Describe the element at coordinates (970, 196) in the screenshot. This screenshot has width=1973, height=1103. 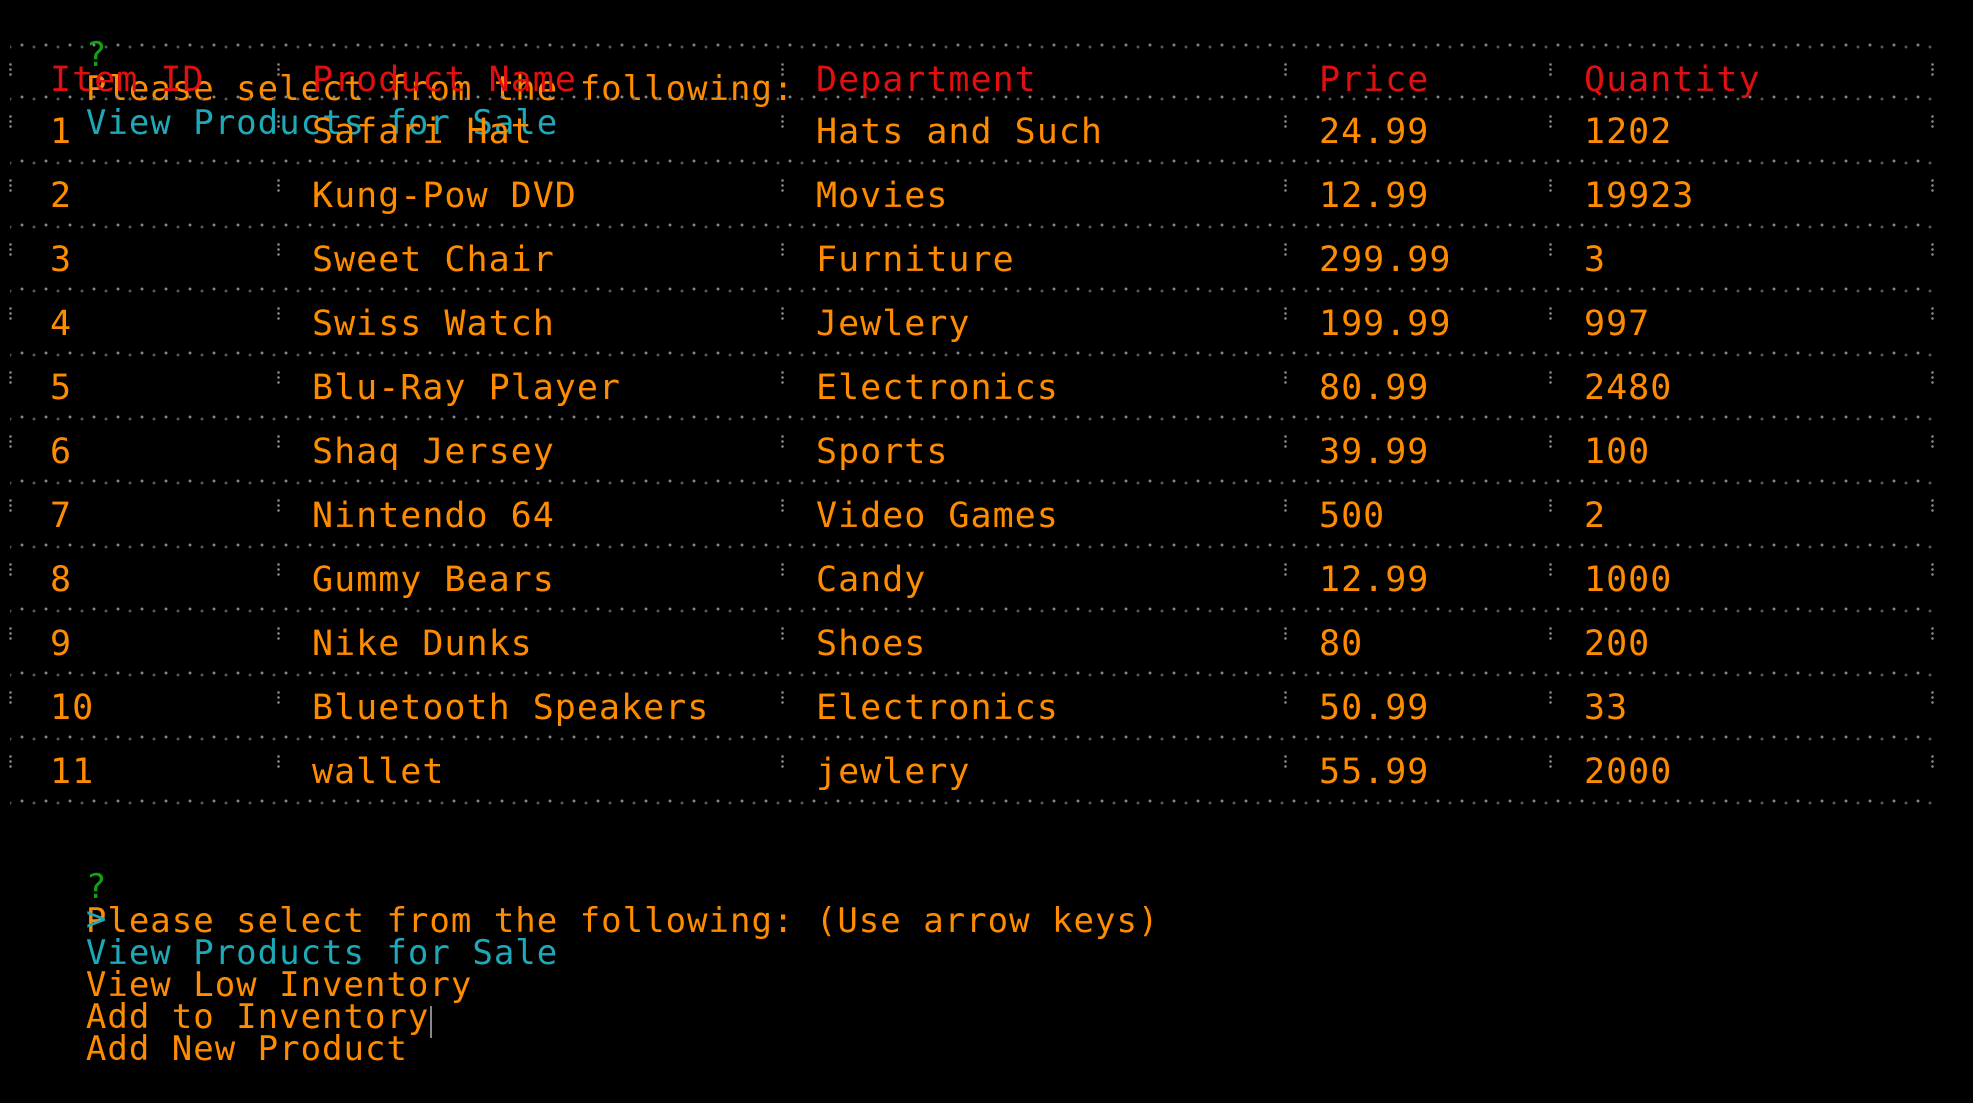
I see `table-row: 2 Kung-Pow DVD Movies 12.99 19923` at that location.